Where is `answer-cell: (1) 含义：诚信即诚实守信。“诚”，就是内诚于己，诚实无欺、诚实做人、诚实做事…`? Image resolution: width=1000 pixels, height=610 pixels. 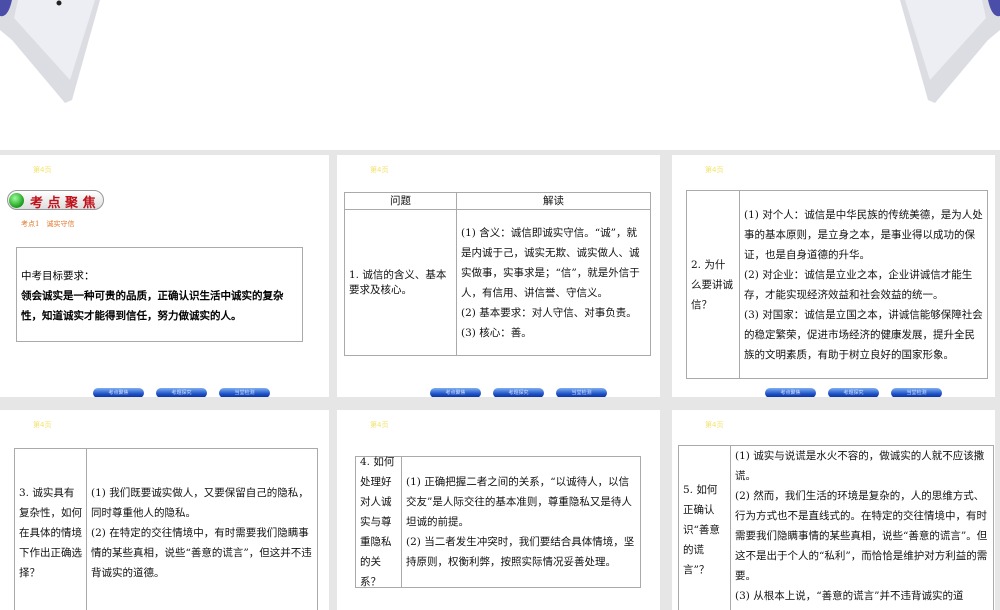
answer-cell: (1) 含义：诚信即诚实守信。“诚”，就是内诚于己，诚实无欺、诚实做人、诚实做事… is located at coordinates (553, 282).